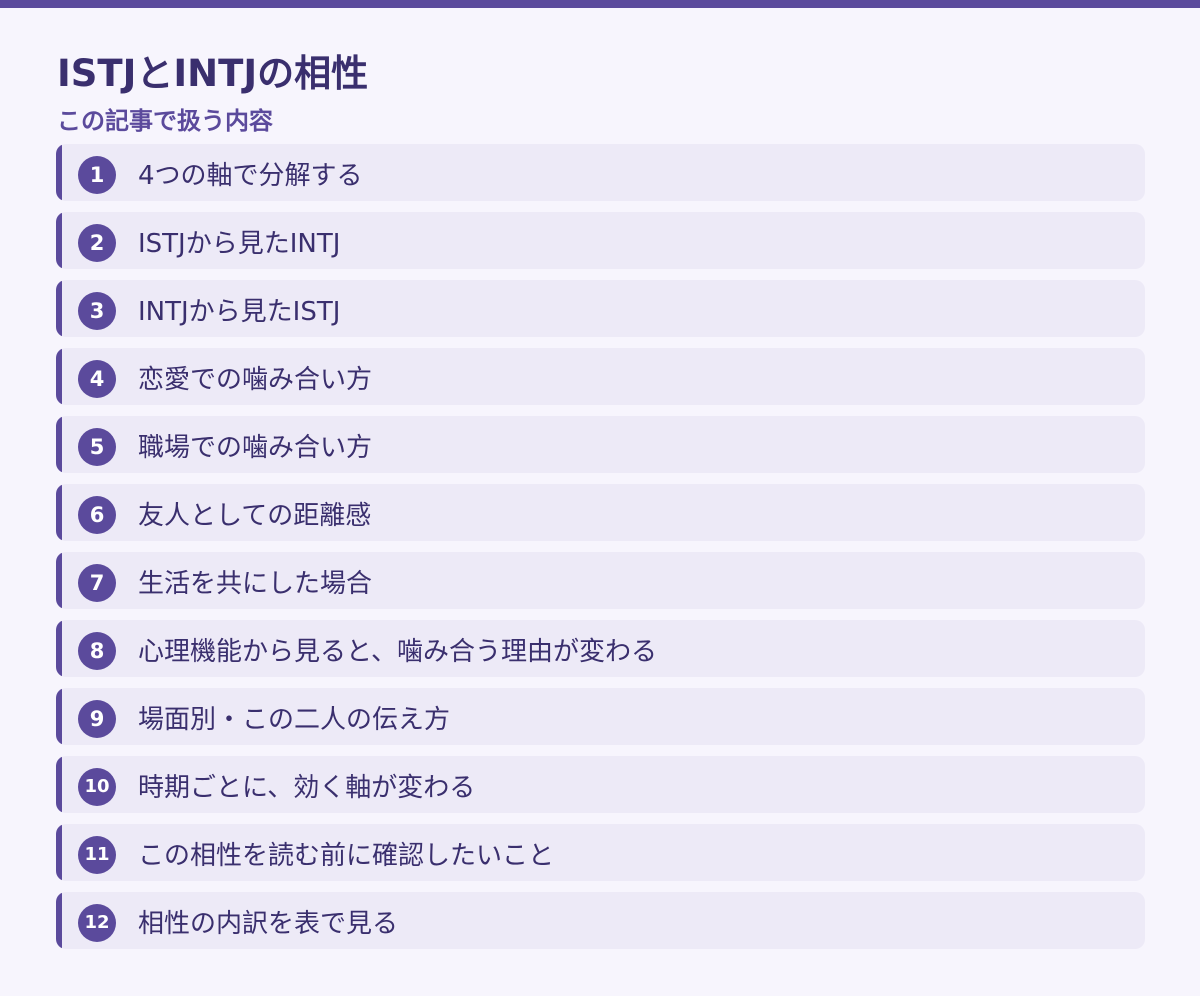 The height and width of the screenshot is (996, 1200). I want to click on toc-item-label: 生活を共にした場合, so click(255, 584).